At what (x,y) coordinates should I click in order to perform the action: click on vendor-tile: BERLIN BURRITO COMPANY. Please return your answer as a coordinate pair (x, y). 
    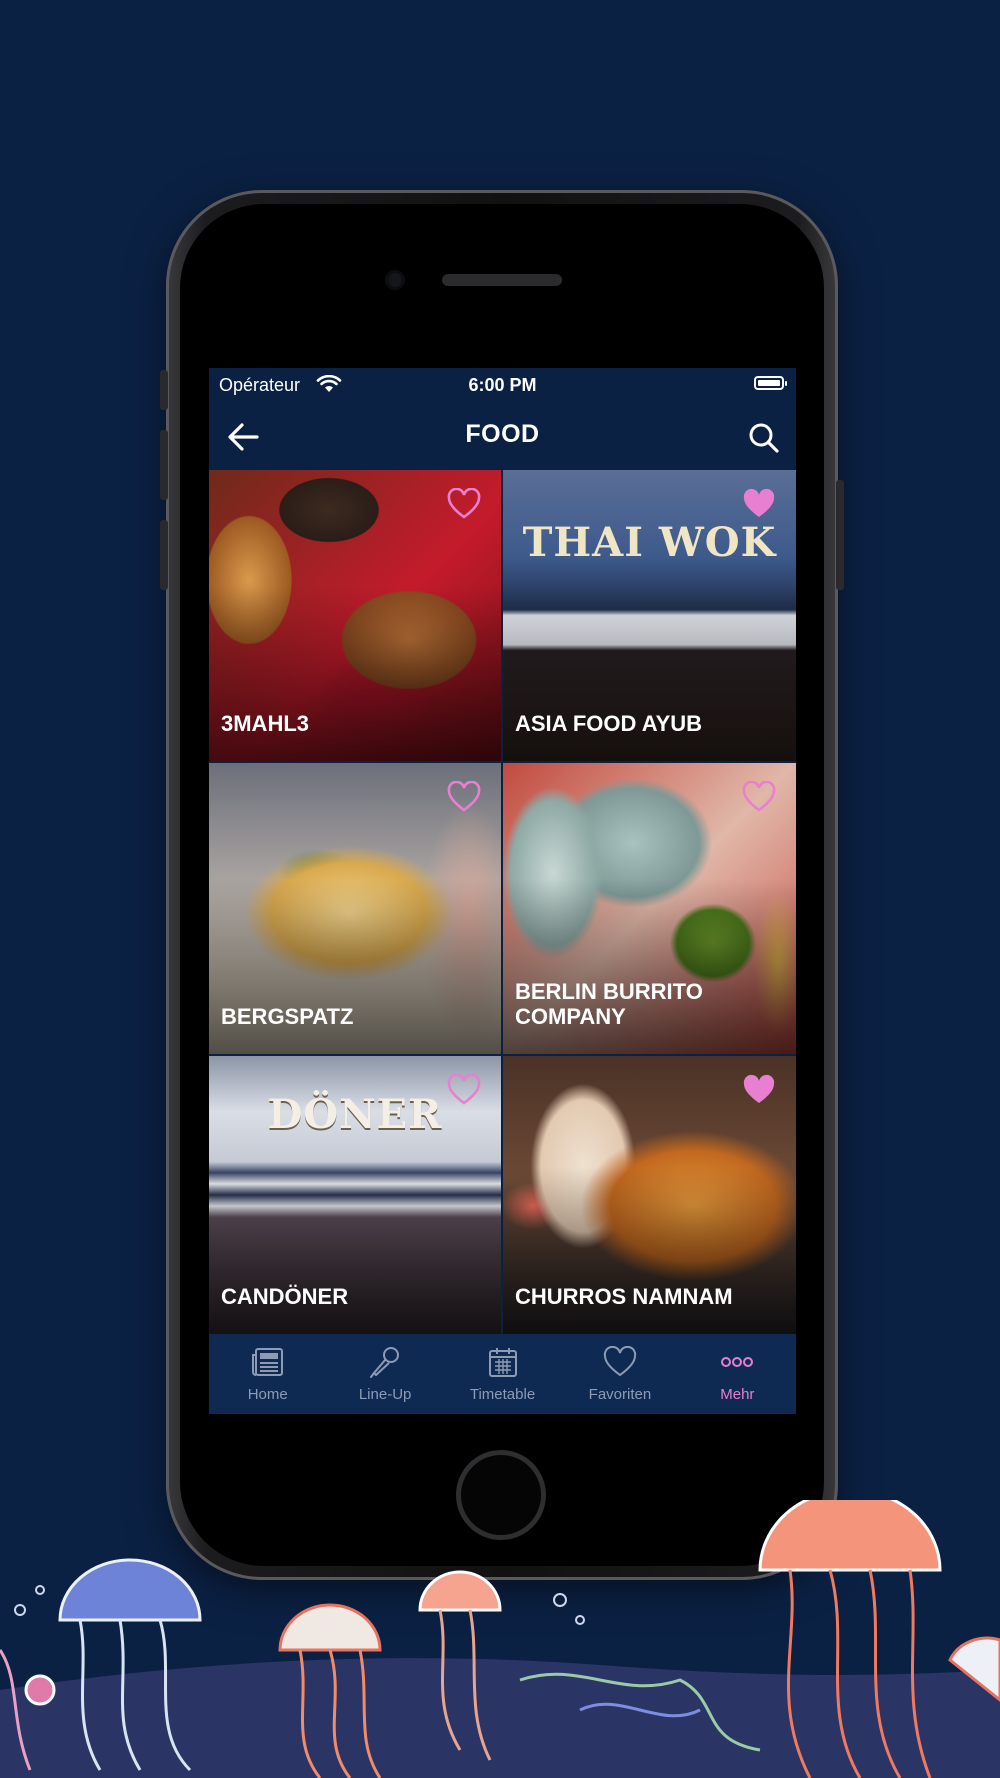
    Looking at the image, I should click on (649, 908).